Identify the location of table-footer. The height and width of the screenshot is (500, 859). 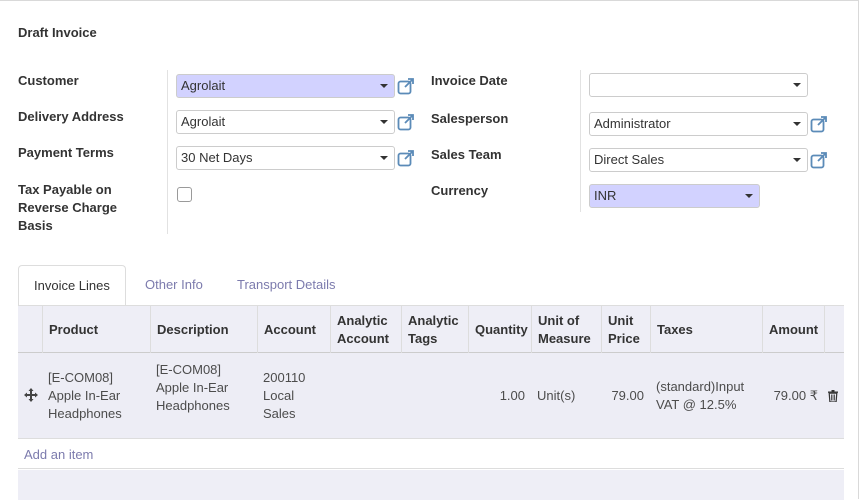
(431, 485).